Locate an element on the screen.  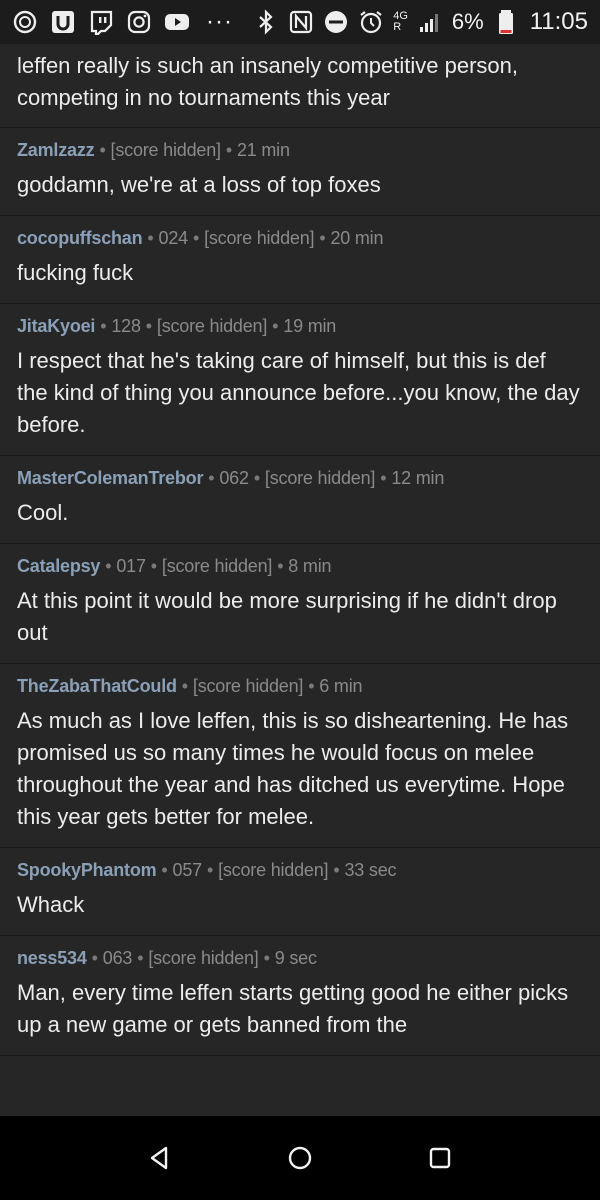
author-karma: 062 is located at coordinates (234, 478).